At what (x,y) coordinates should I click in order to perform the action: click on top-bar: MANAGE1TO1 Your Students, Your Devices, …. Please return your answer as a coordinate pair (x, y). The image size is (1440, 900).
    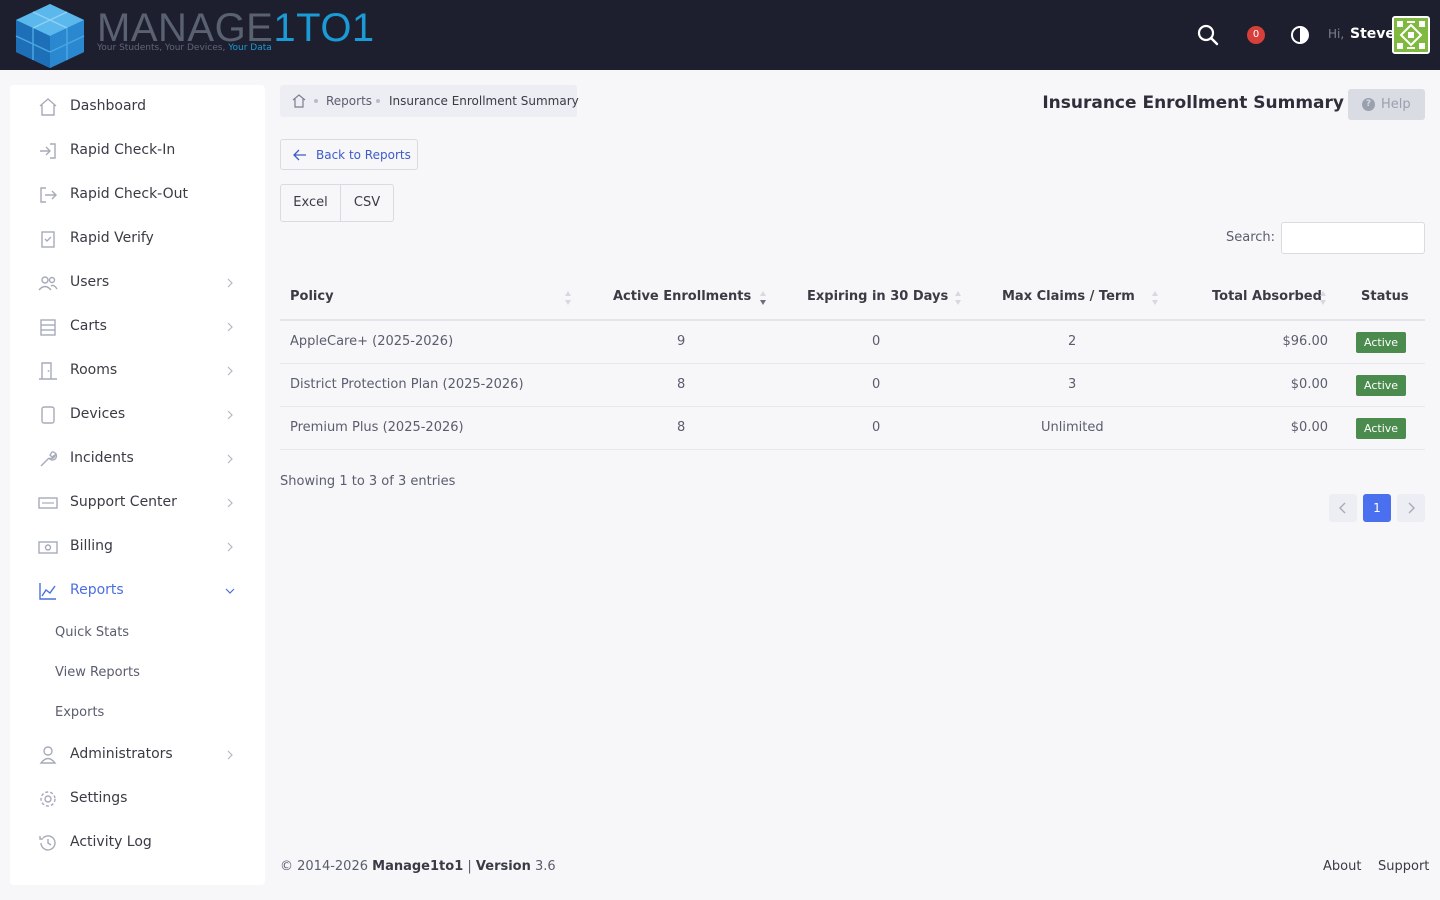
    Looking at the image, I should click on (720, 35).